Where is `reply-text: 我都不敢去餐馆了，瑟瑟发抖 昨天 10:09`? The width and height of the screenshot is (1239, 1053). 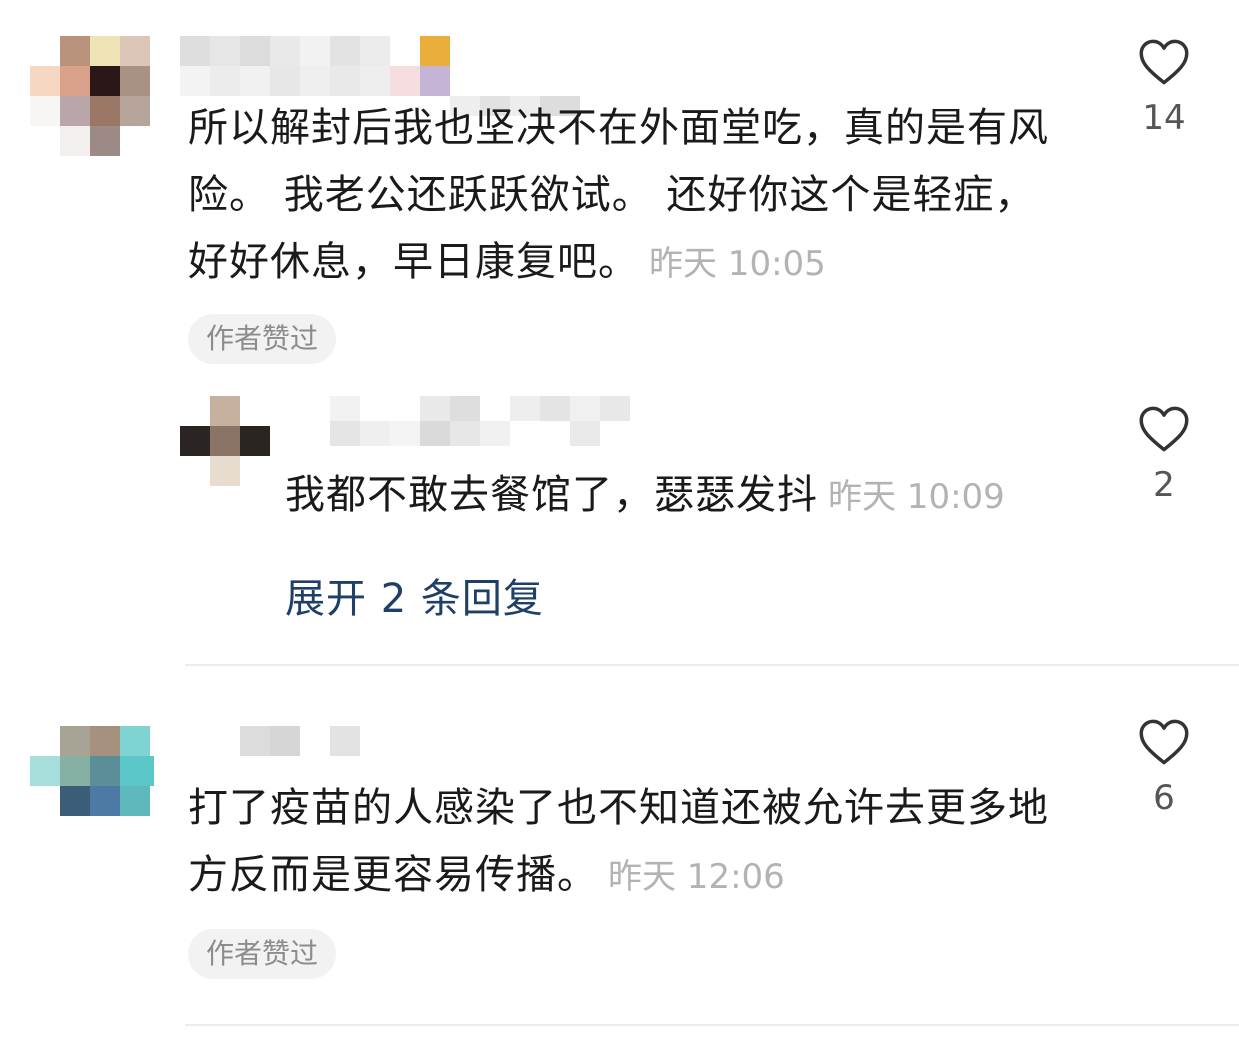
reply-text: 我都不敢去餐馆了，瑟瑟发抖 昨天 10:09 is located at coordinates (685, 496).